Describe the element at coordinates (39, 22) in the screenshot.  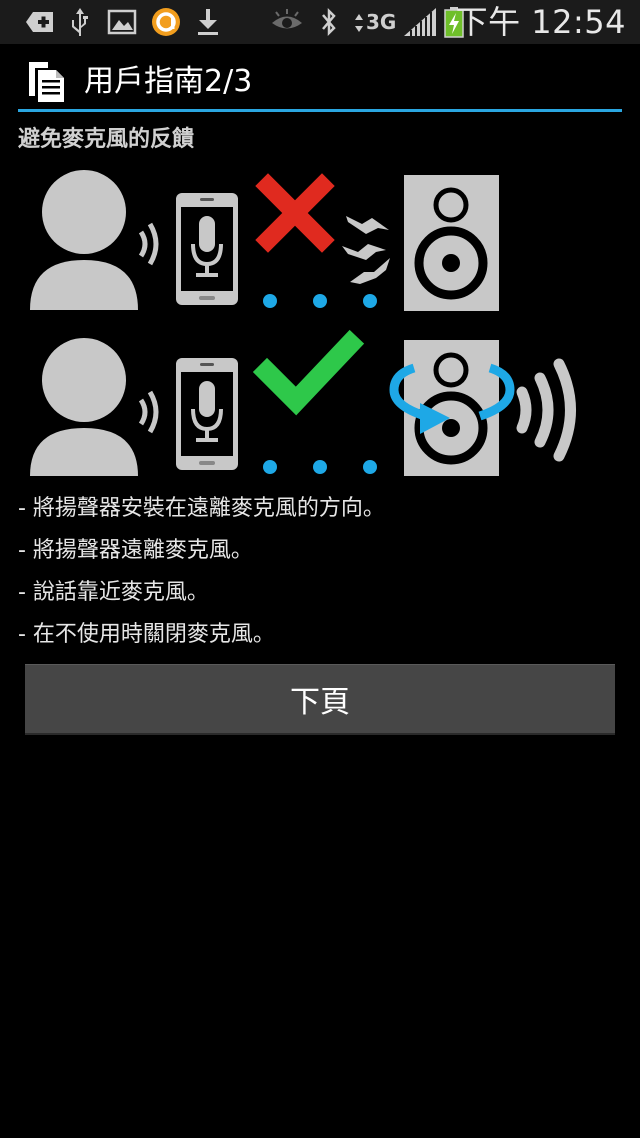
I see `add-notification-icon` at that location.